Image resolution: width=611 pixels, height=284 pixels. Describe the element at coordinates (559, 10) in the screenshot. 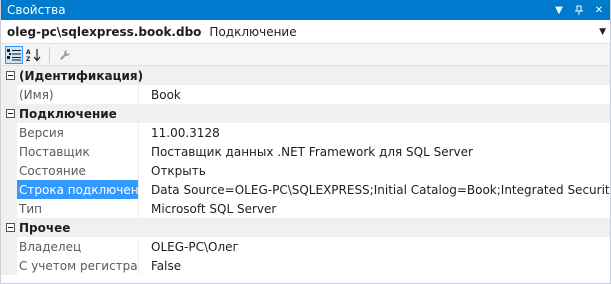

I see `window-position-dropdown-icon: ▼` at that location.